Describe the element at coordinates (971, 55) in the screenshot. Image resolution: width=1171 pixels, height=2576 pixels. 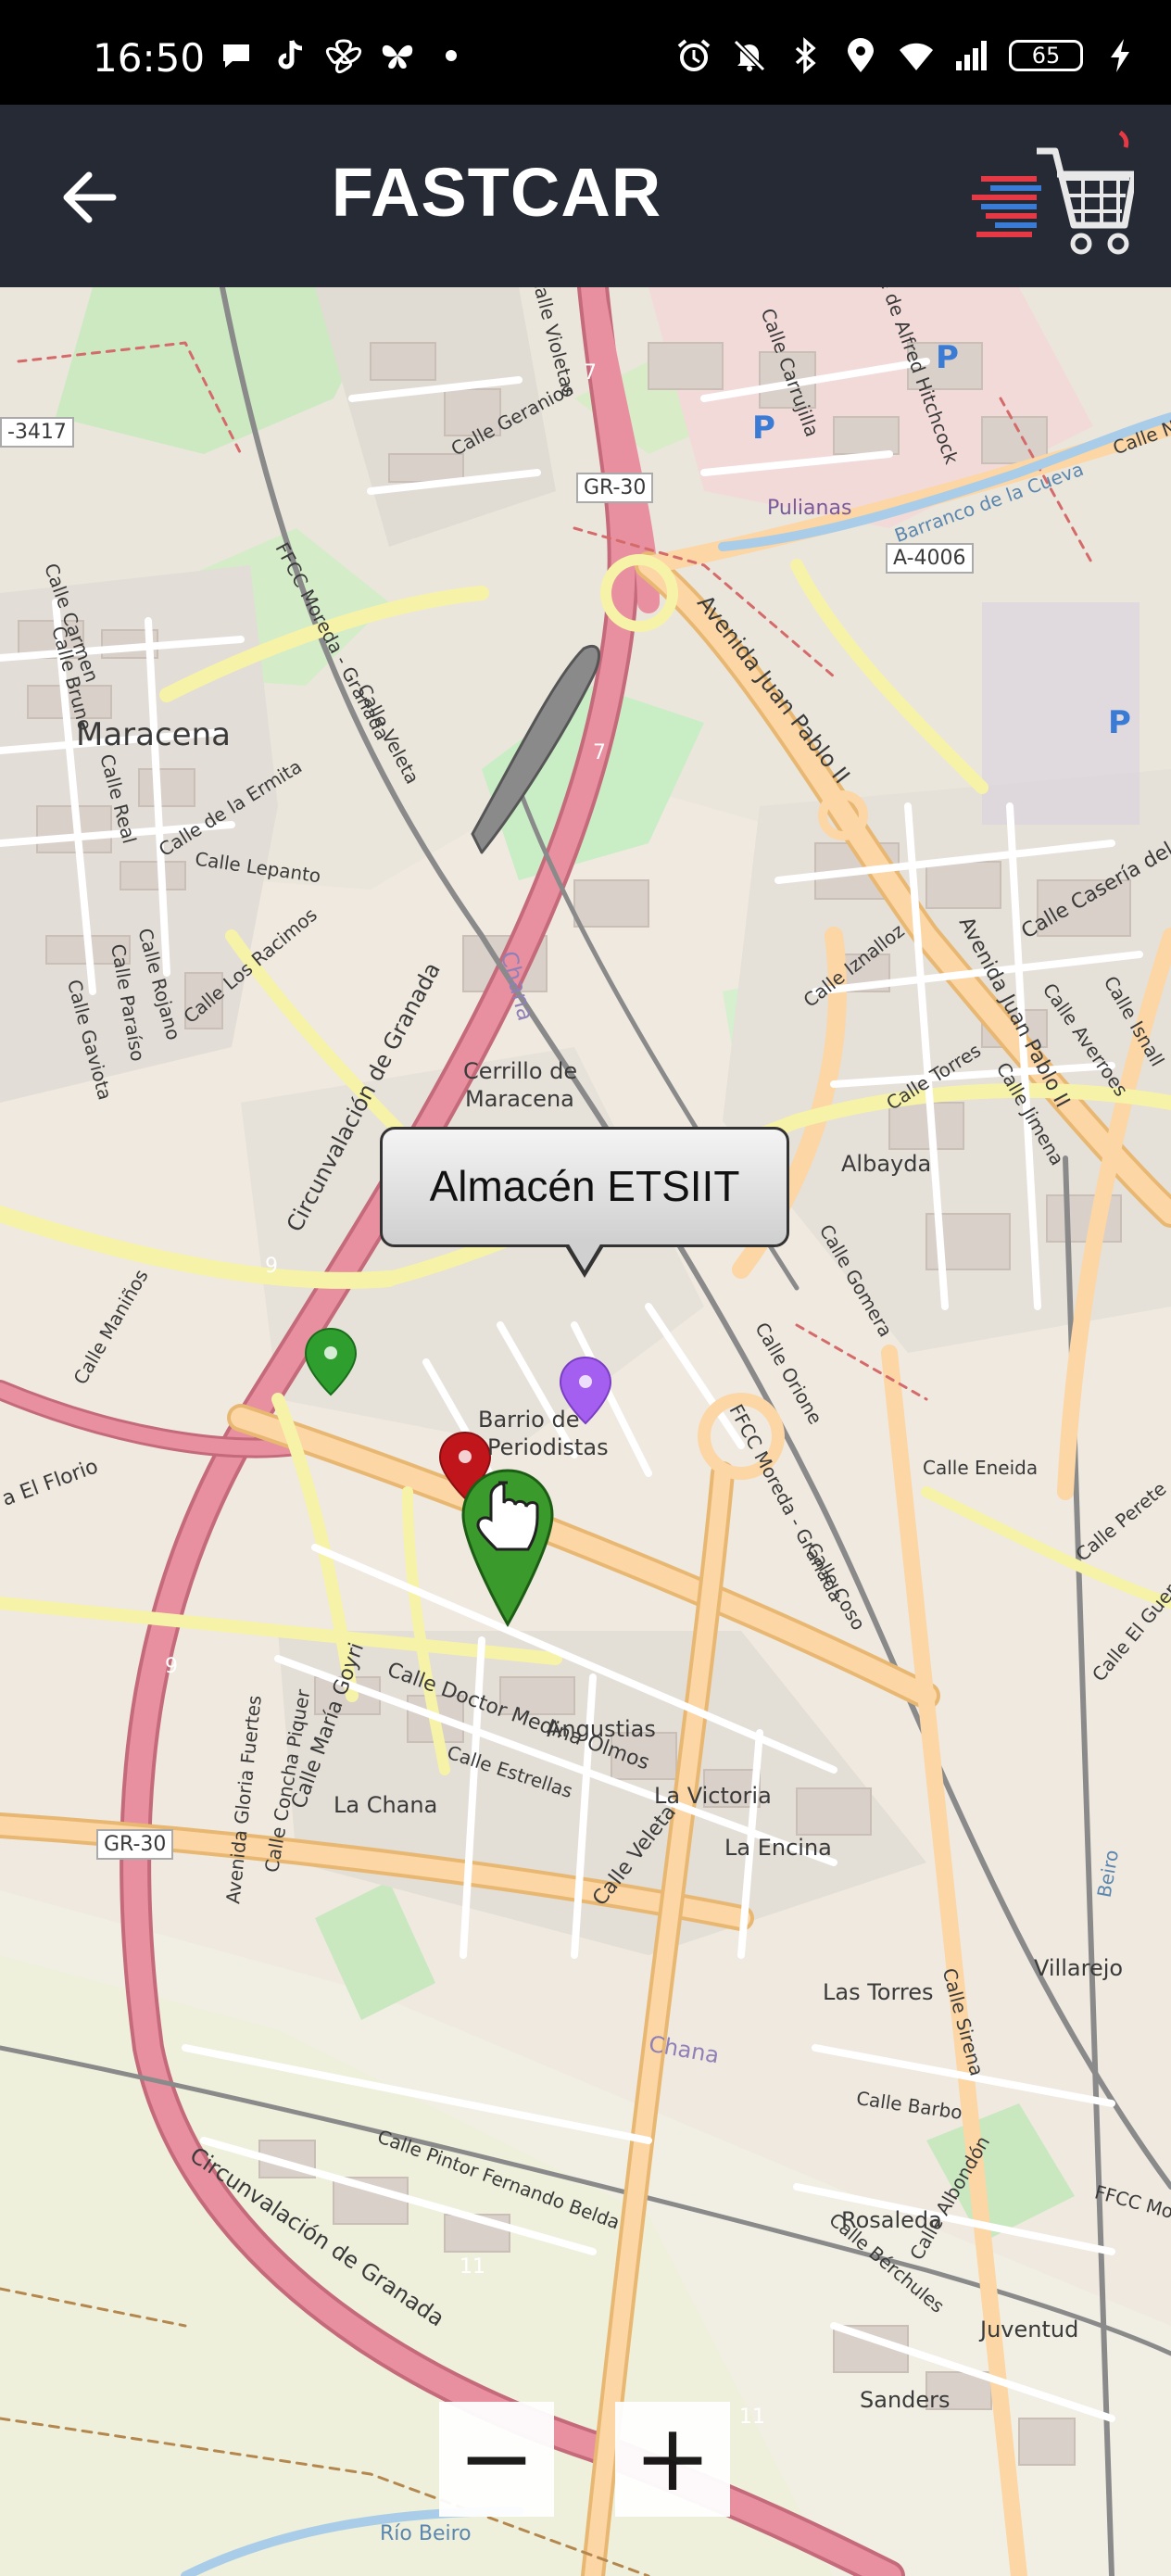
I see `signal-icon` at that location.